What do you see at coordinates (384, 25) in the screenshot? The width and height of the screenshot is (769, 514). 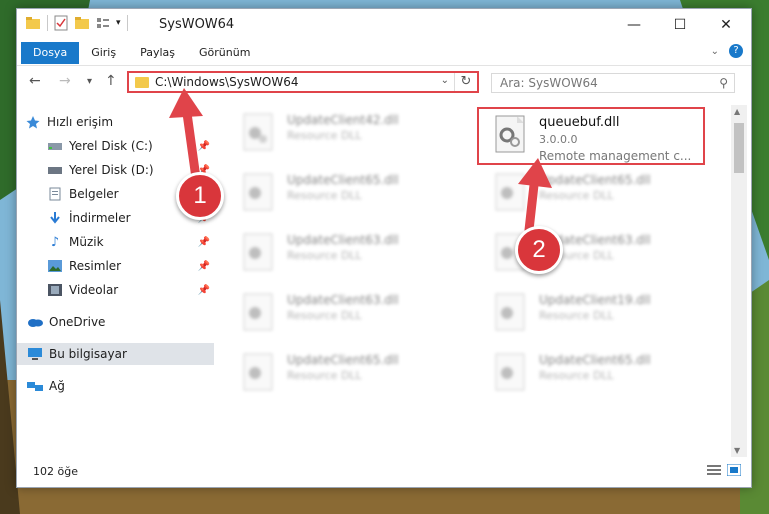 I see `title-bar: ▾ SysWOW64 — ☐ ✕` at bounding box center [384, 25].